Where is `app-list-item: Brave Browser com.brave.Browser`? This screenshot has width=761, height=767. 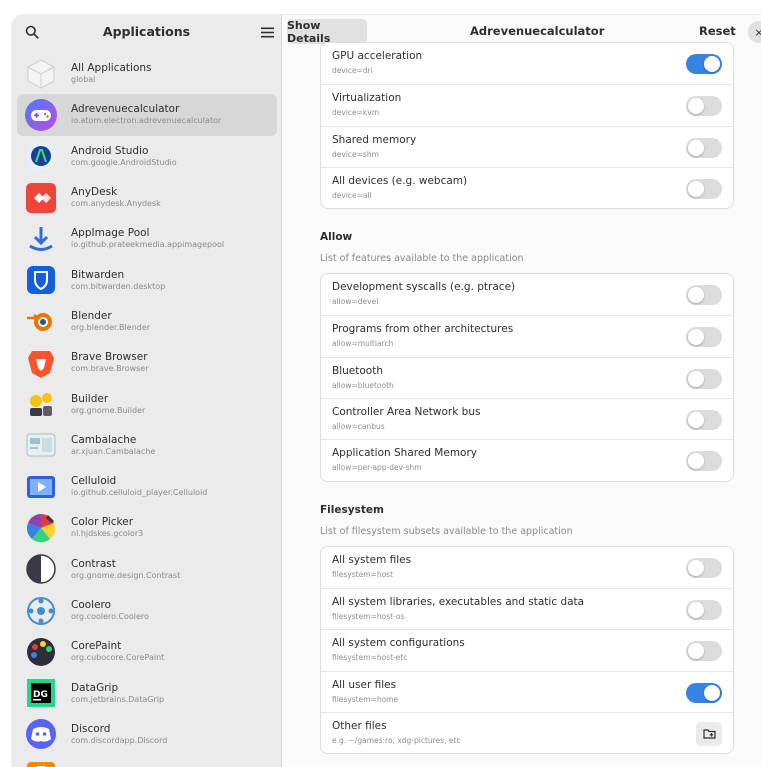
app-list-item: Brave Browser com.brave.Browser is located at coordinates (147, 362).